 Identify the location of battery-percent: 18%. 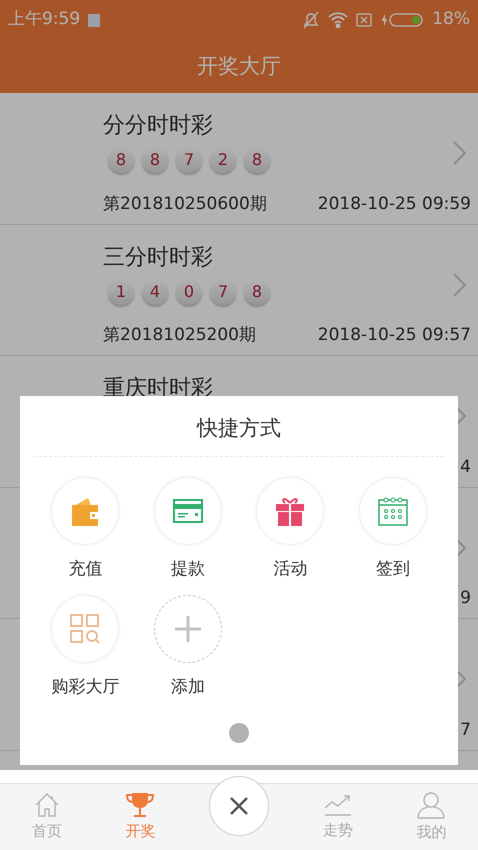
(451, 20).